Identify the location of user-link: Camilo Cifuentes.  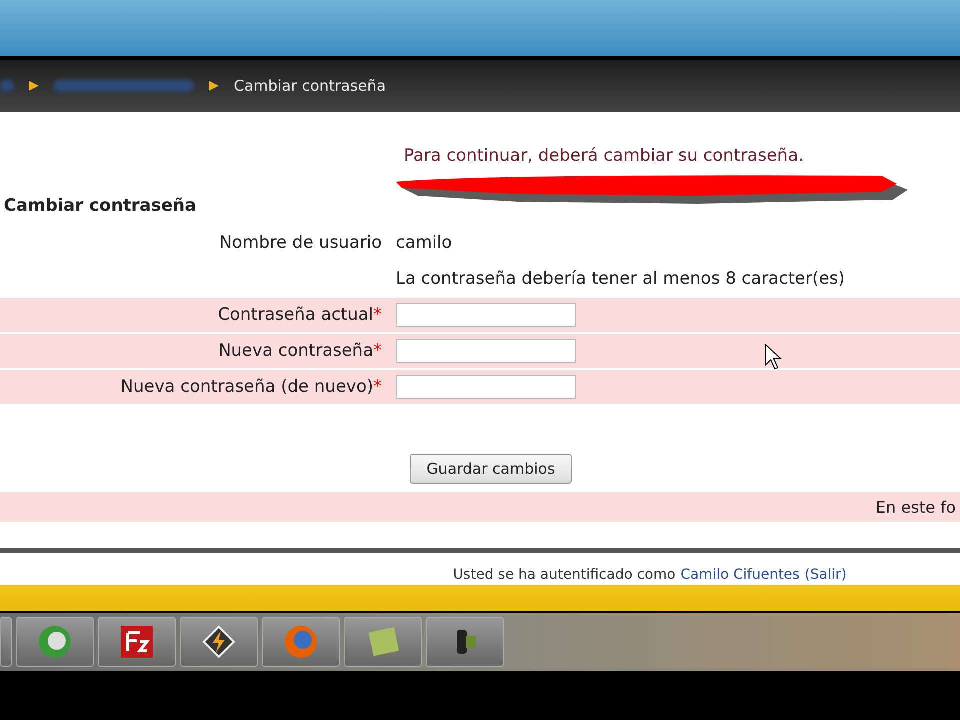
(740, 575).